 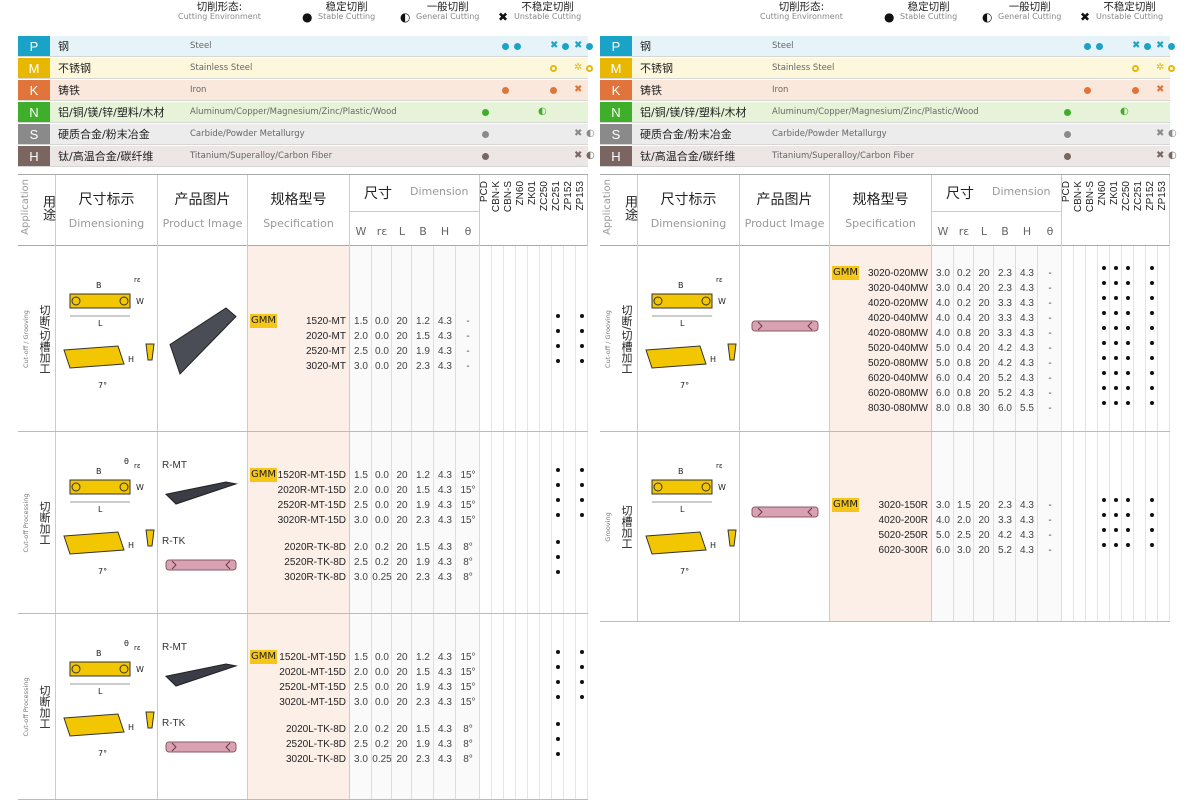 I want to click on spec-value: 0.2, so click(x=382, y=729).